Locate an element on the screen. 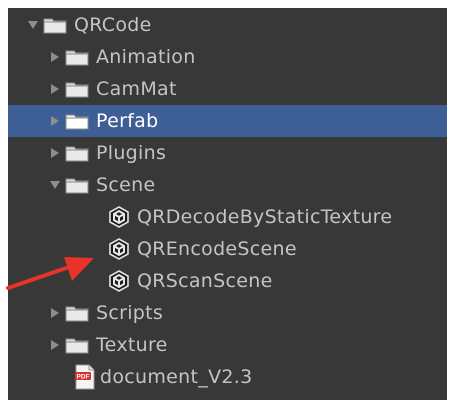  tree-item-label: QRScanScene is located at coordinates (205, 281).